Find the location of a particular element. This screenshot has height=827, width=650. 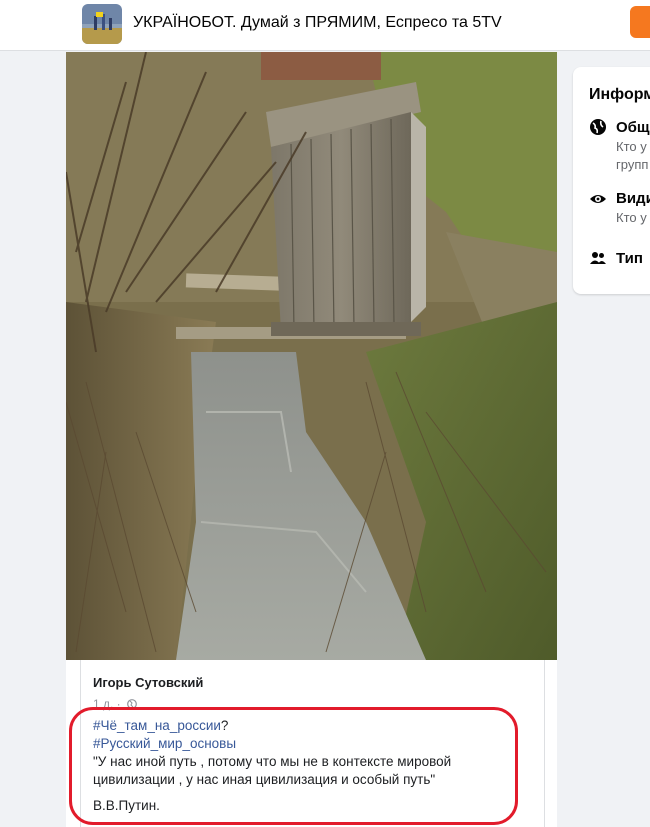

info-privacy-sub: Кто у is located at coordinates (631, 146).